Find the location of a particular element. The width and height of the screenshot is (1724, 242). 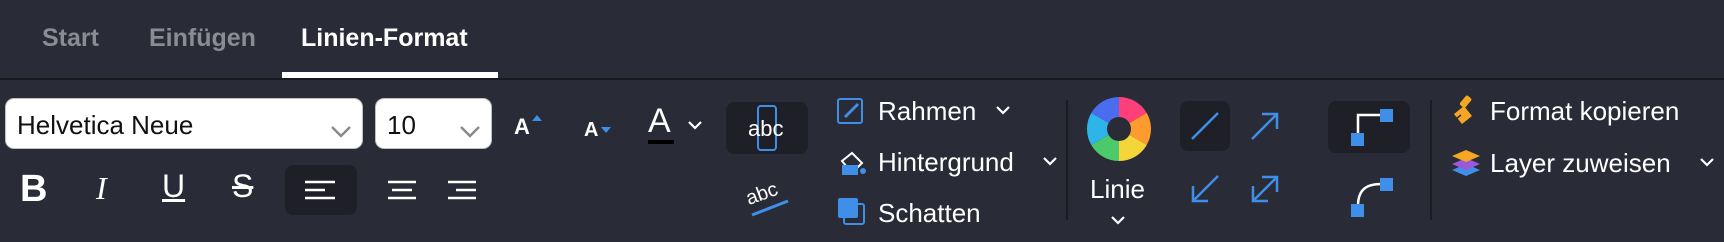

bold-letter: B is located at coordinates (34, 189).